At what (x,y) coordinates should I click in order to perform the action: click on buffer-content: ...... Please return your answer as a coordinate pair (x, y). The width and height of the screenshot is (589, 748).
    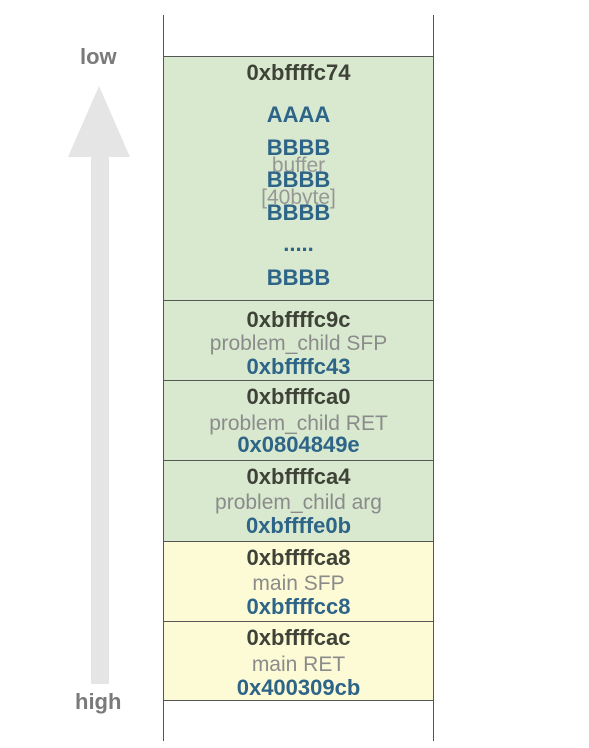
    Looking at the image, I should click on (298, 243).